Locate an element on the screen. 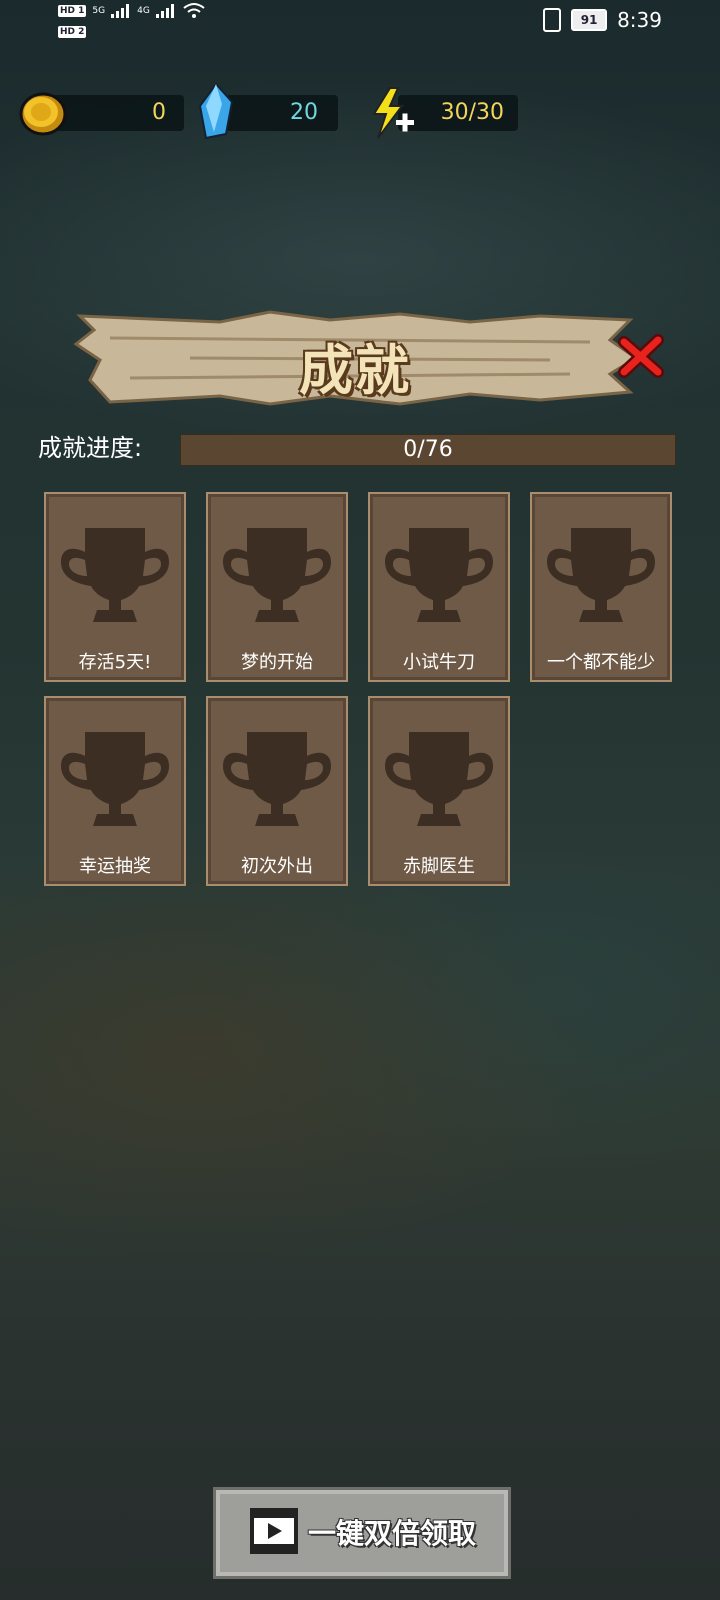 Image resolution: width=720 pixels, height=1600 pixels. achievement-card: 小试牛刀 is located at coordinates (439, 587).